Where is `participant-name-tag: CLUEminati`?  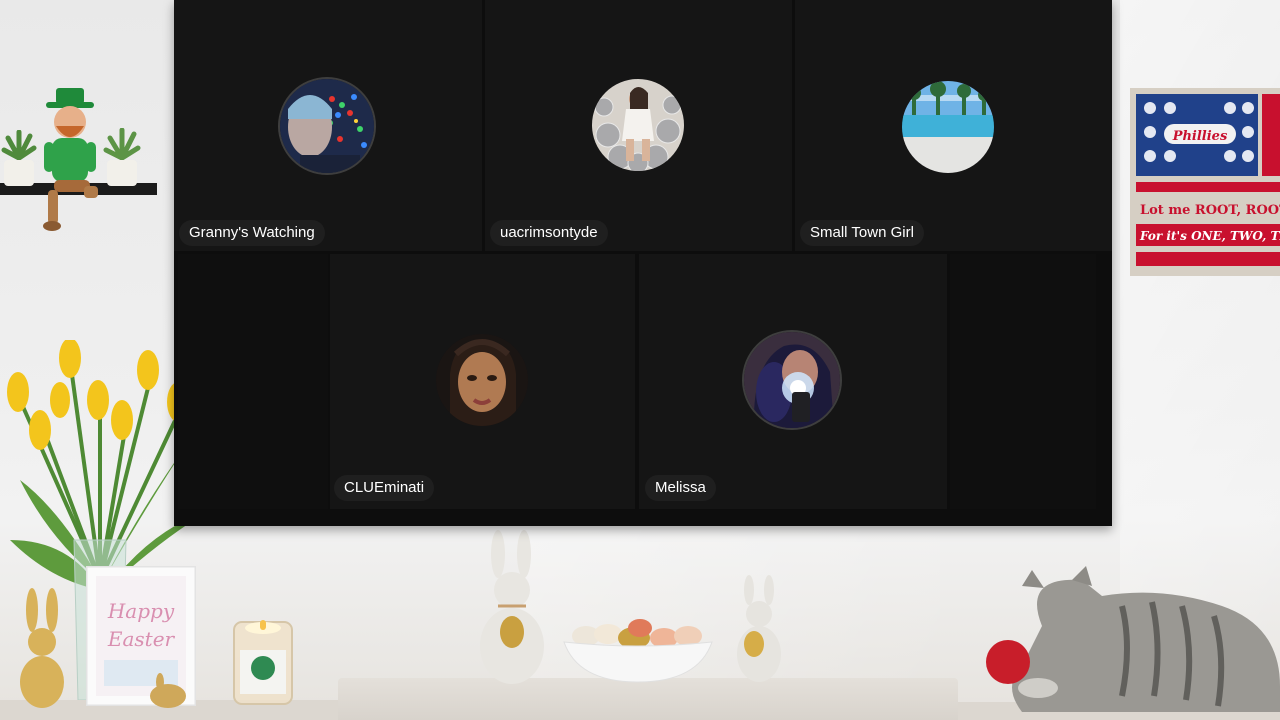 participant-name-tag: CLUEminati is located at coordinates (384, 488).